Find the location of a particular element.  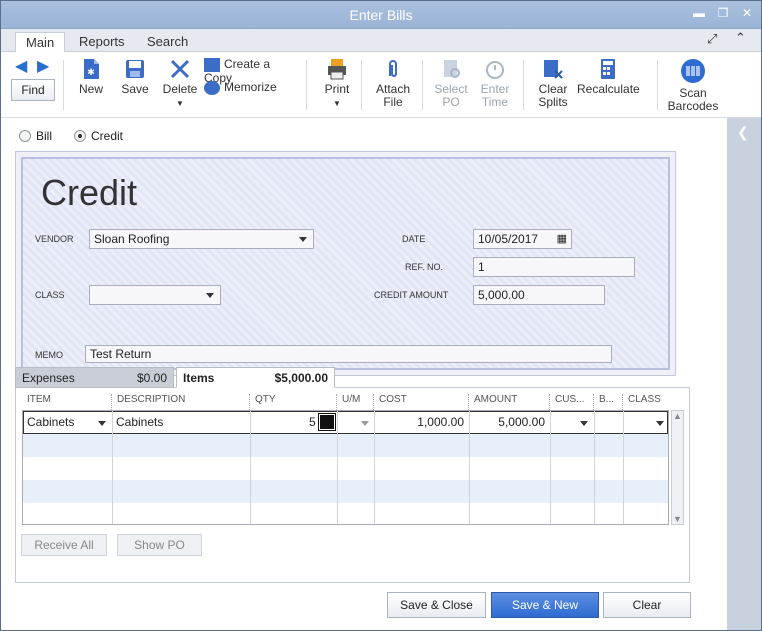

table-row: Cabinets Cabinets 5 1,000.00 5,000.00 is located at coordinates (345, 422).